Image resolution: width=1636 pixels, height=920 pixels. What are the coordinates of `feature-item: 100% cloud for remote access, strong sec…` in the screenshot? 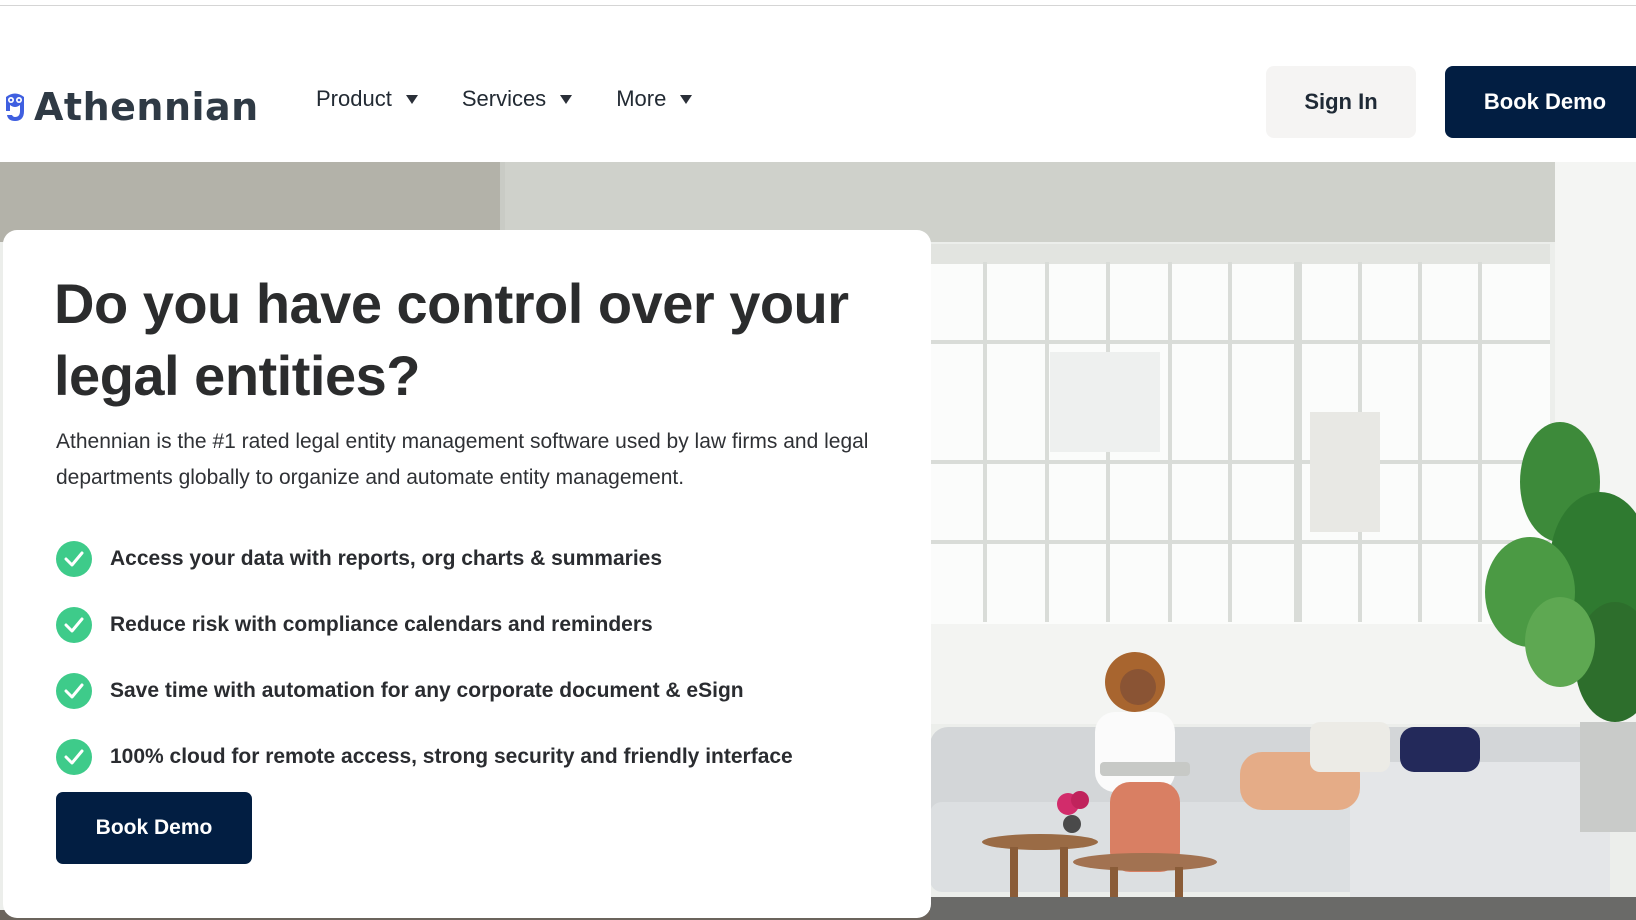 It's located at (486, 757).